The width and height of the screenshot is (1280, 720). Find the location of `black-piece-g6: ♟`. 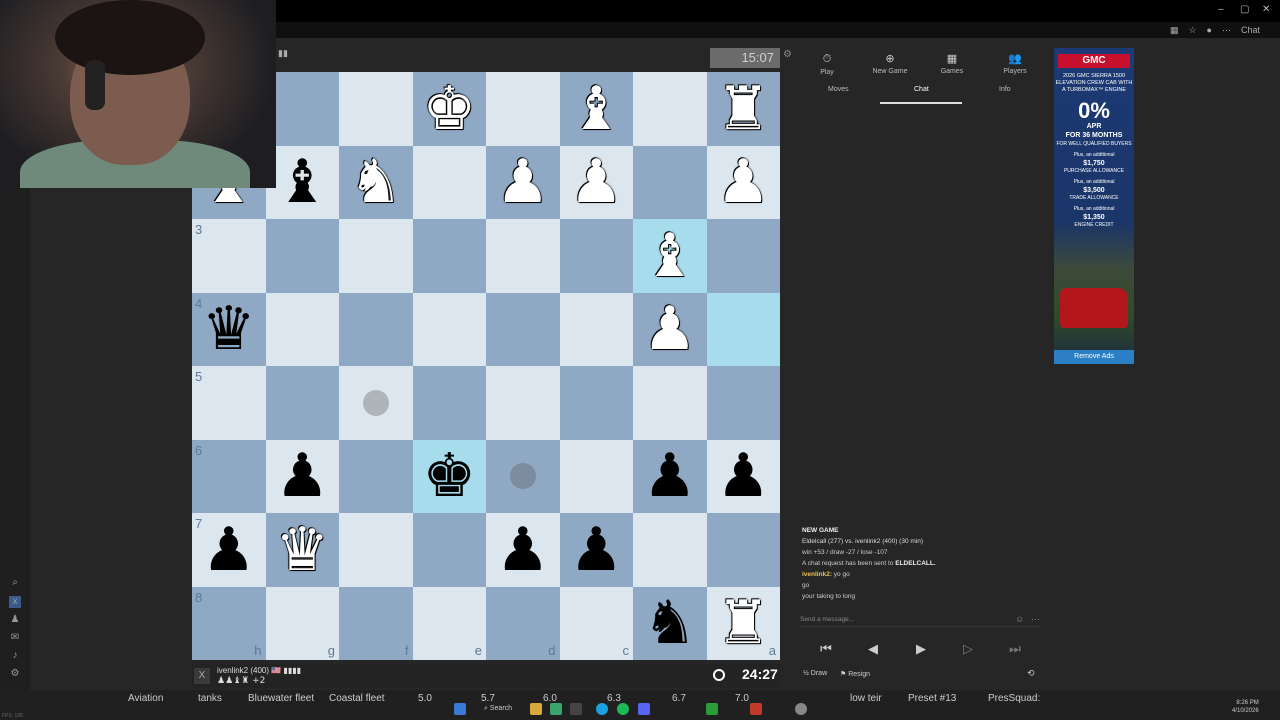

black-piece-g6: ♟ is located at coordinates (303, 477).